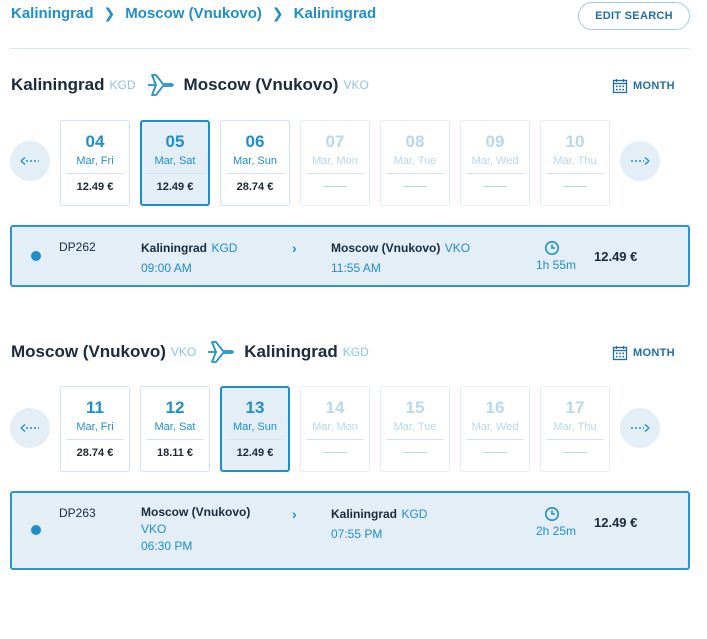 This screenshot has width=707, height=639. What do you see at coordinates (654, 86) in the screenshot?
I see `month-view-label: MONTH` at bounding box center [654, 86].